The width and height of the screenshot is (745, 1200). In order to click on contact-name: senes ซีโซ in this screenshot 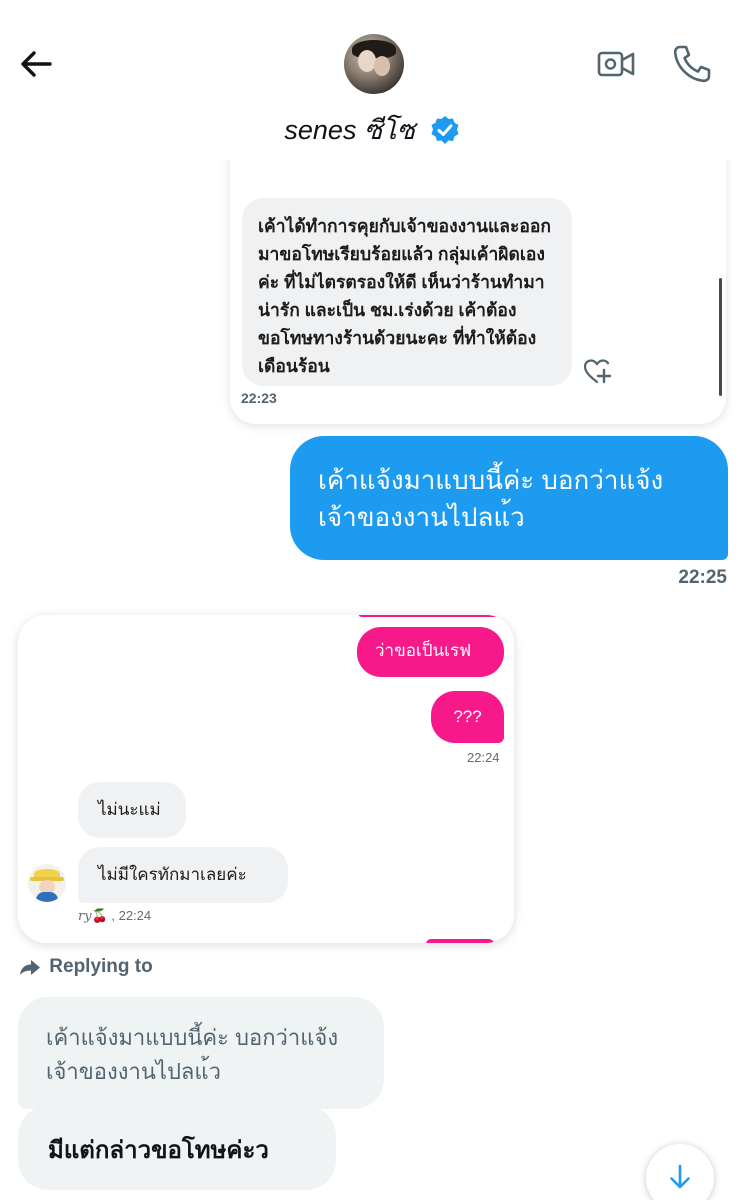, I will do `click(350, 130)`.